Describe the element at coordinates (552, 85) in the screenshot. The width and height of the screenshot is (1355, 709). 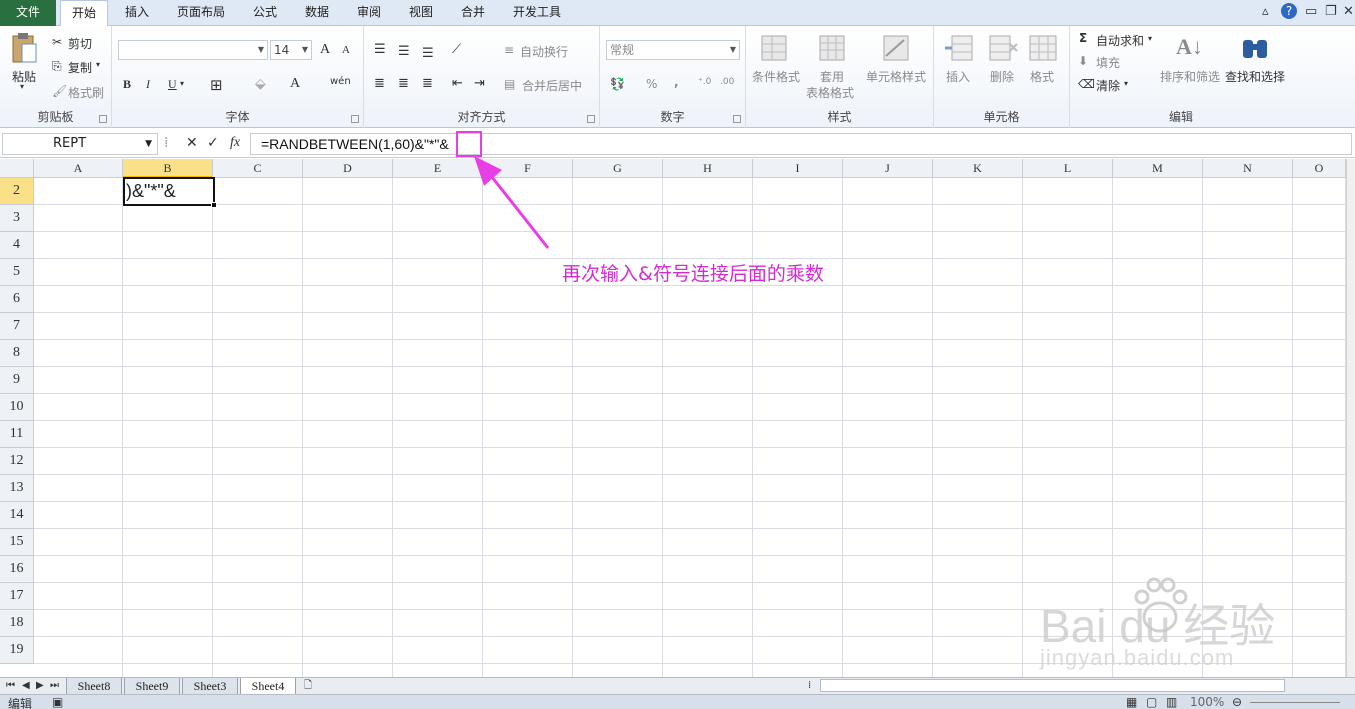
I see `merge-center-button: 合并后居中` at that location.